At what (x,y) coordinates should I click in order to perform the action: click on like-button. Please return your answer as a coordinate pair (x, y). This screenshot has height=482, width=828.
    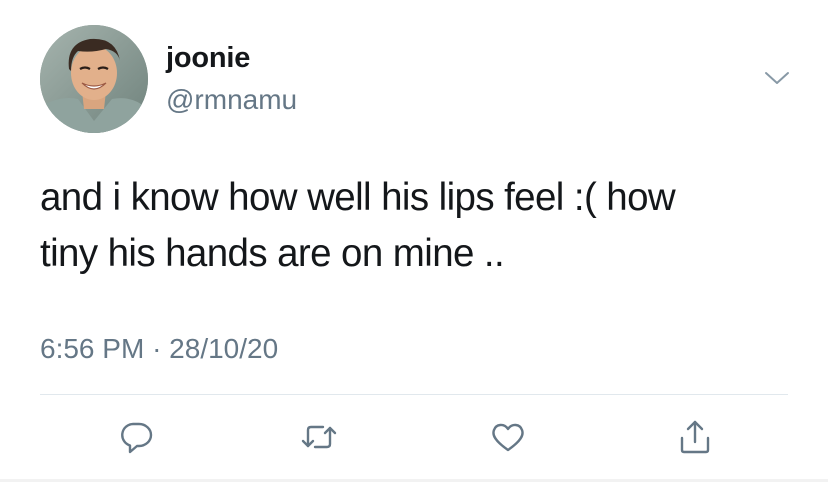
    Looking at the image, I should click on (508, 437).